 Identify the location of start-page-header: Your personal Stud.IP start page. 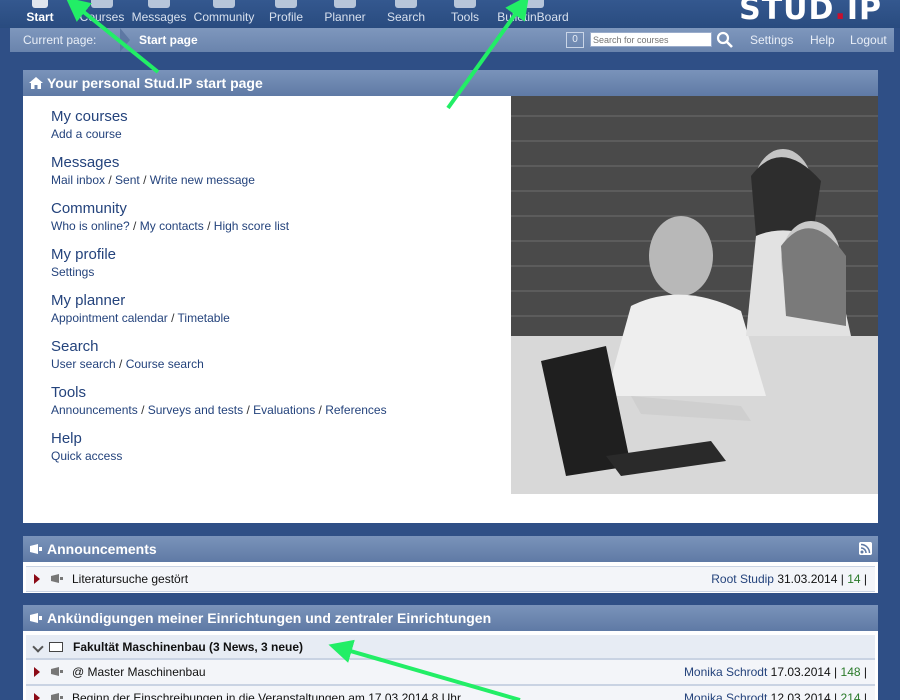
(450, 83).